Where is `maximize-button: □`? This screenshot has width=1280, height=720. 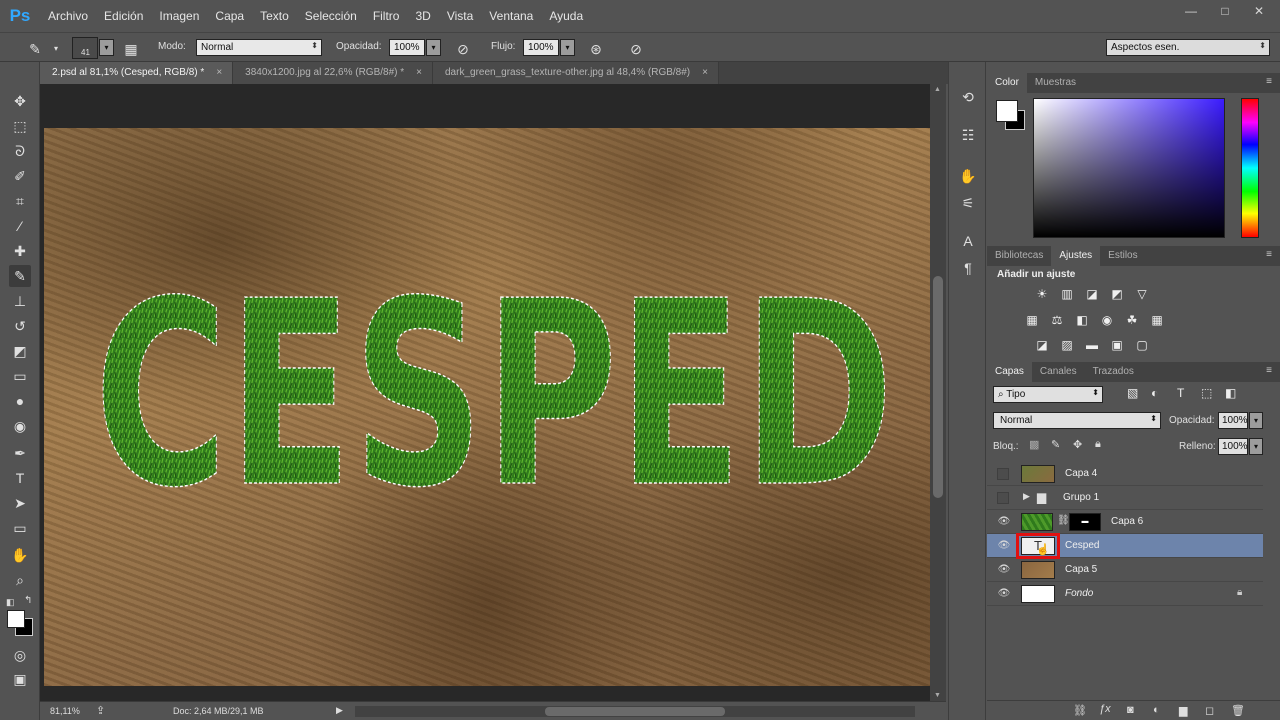
maximize-button: □ is located at coordinates (1225, 11).